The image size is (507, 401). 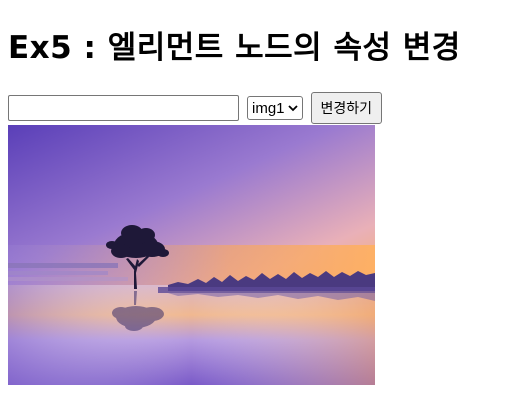 I want to click on image-select-value: img1, so click(x=268, y=108).